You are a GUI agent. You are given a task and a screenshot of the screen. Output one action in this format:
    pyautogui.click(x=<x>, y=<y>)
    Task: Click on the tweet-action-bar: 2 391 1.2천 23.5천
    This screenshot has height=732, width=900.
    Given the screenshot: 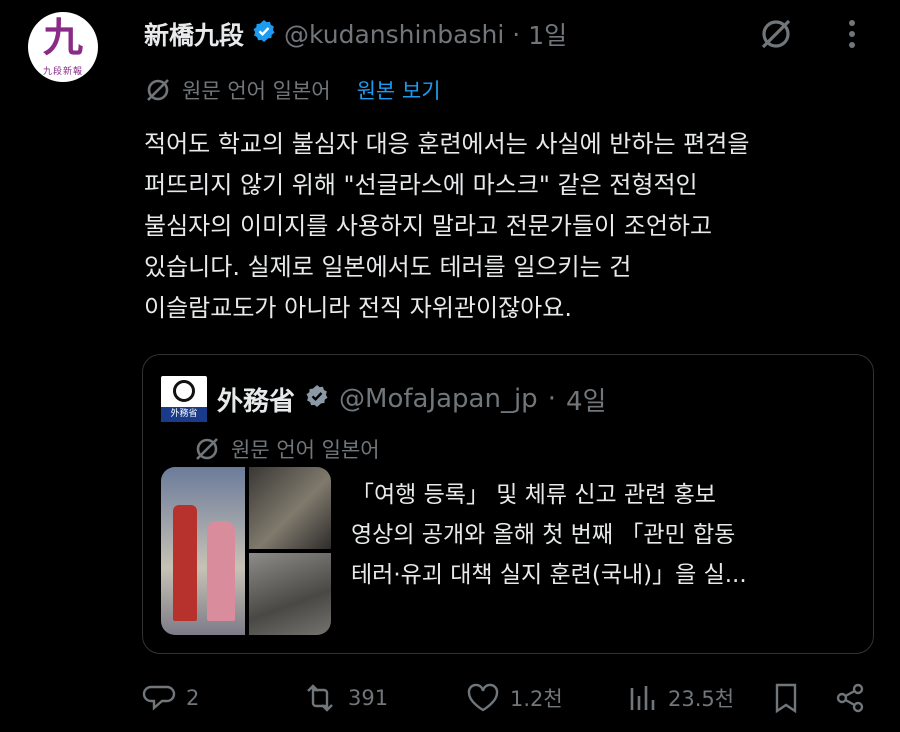 What is the action you would take?
    pyautogui.click(x=450, y=698)
    